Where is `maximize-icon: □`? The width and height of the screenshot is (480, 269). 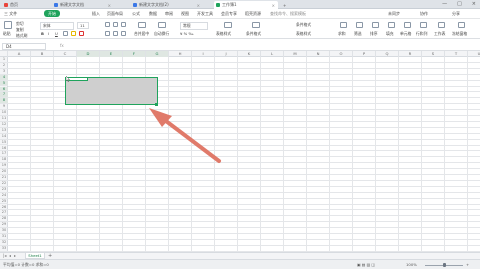
maximize-icon: □ is located at coordinates (459, 4).